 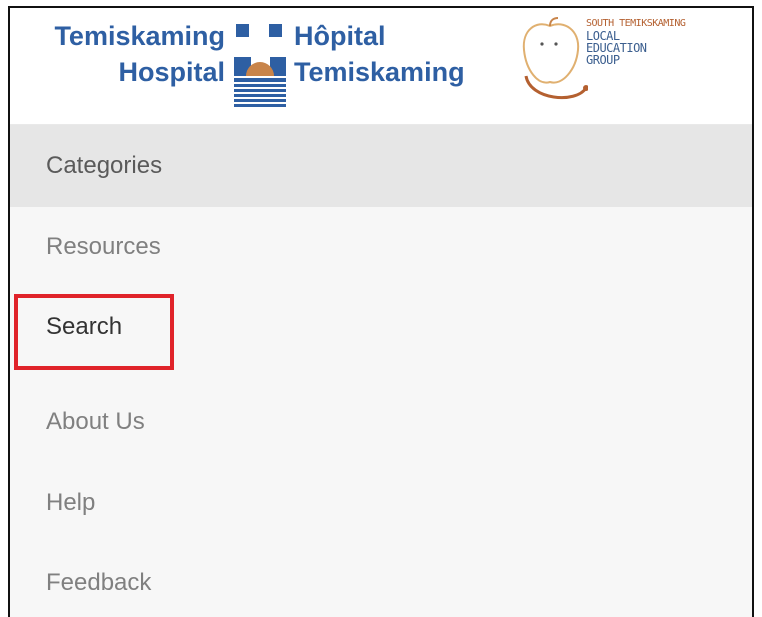 I want to click on hospital-name-english-line2: Hospital, so click(x=171, y=72).